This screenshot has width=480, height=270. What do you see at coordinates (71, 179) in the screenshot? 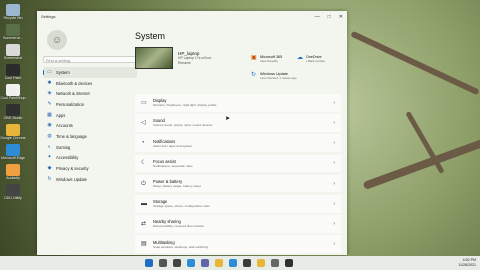
I see `sidebar-item-label: Windows Update` at bounding box center [71, 179].